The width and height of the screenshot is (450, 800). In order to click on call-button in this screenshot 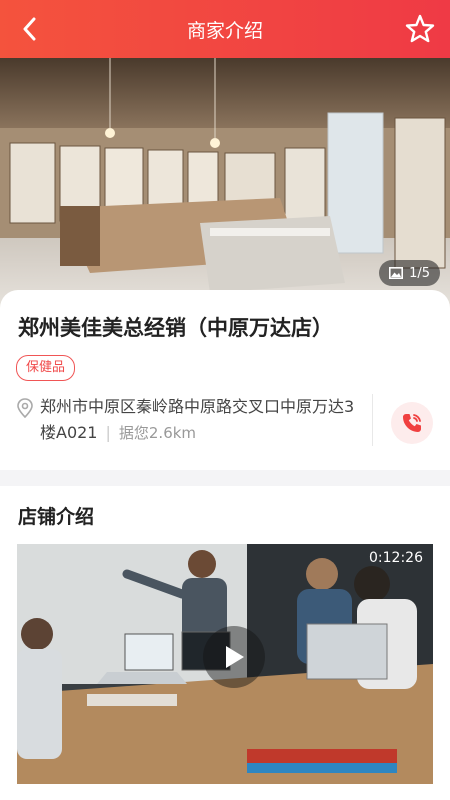, I will do `click(412, 423)`.